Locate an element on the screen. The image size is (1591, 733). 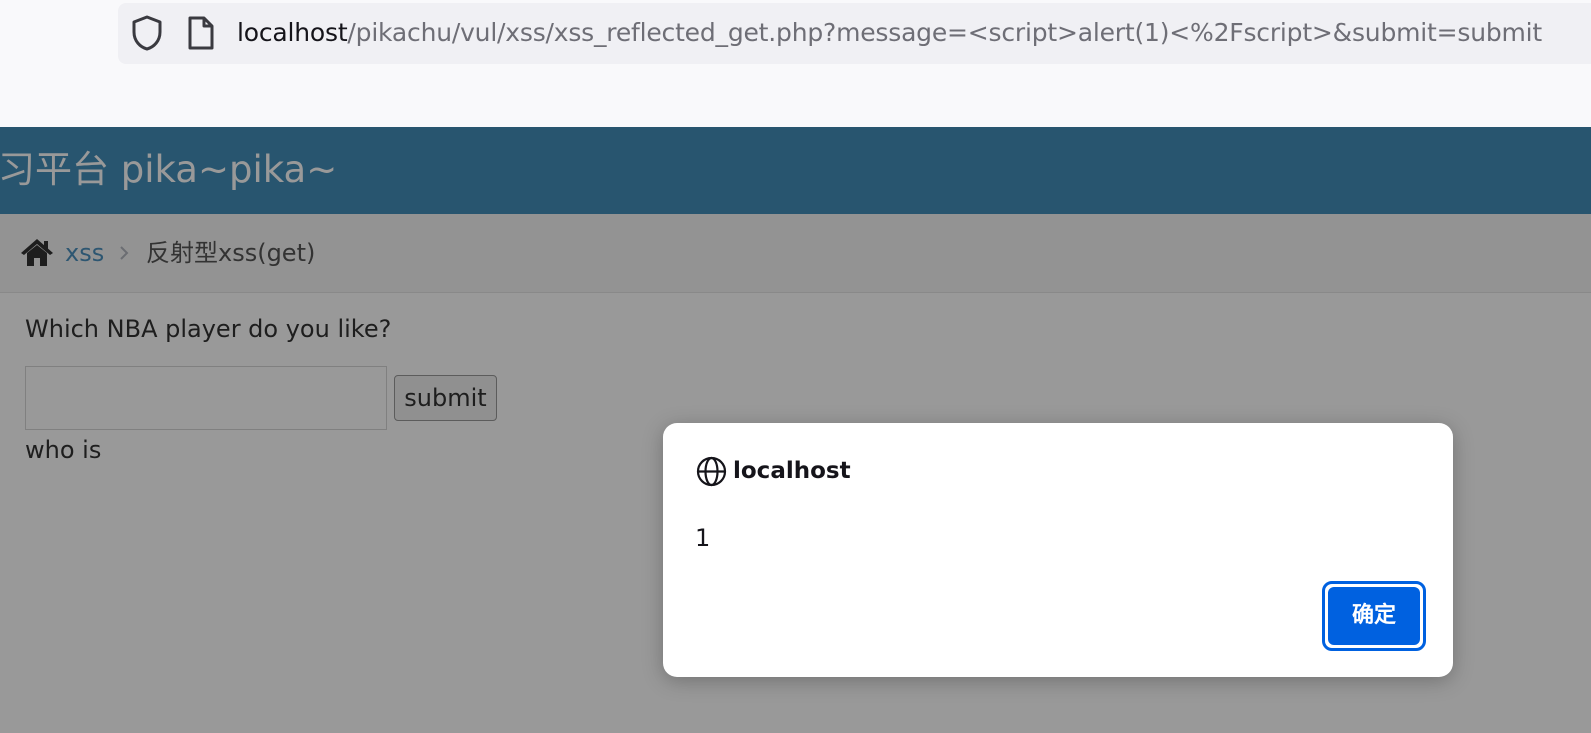
globe-icon is located at coordinates (711, 471).